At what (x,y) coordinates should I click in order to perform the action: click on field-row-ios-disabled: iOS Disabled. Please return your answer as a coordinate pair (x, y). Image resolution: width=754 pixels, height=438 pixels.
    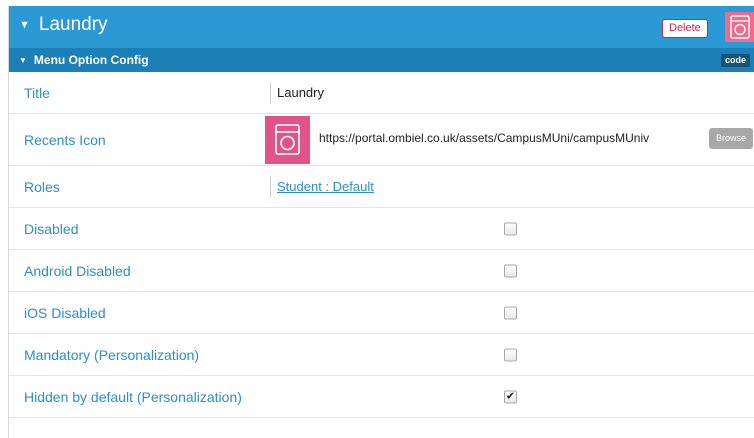
    Looking at the image, I should click on (381, 313).